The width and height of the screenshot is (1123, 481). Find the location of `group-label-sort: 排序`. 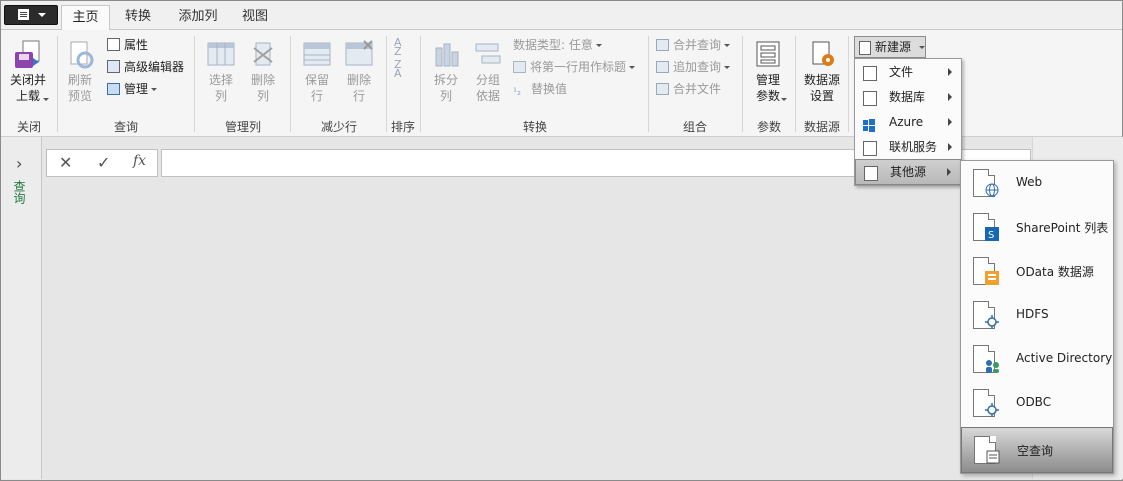

group-label-sort: 排序 is located at coordinates (402, 127).